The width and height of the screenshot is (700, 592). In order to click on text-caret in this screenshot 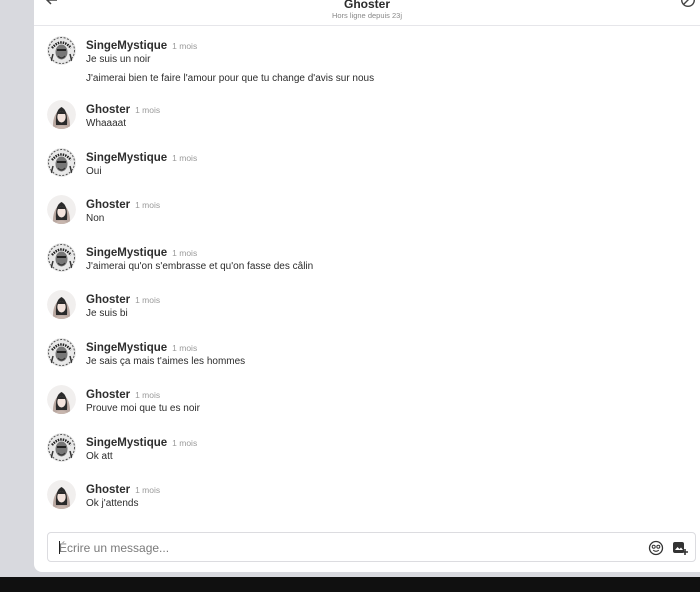, I will do `click(59, 547)`.